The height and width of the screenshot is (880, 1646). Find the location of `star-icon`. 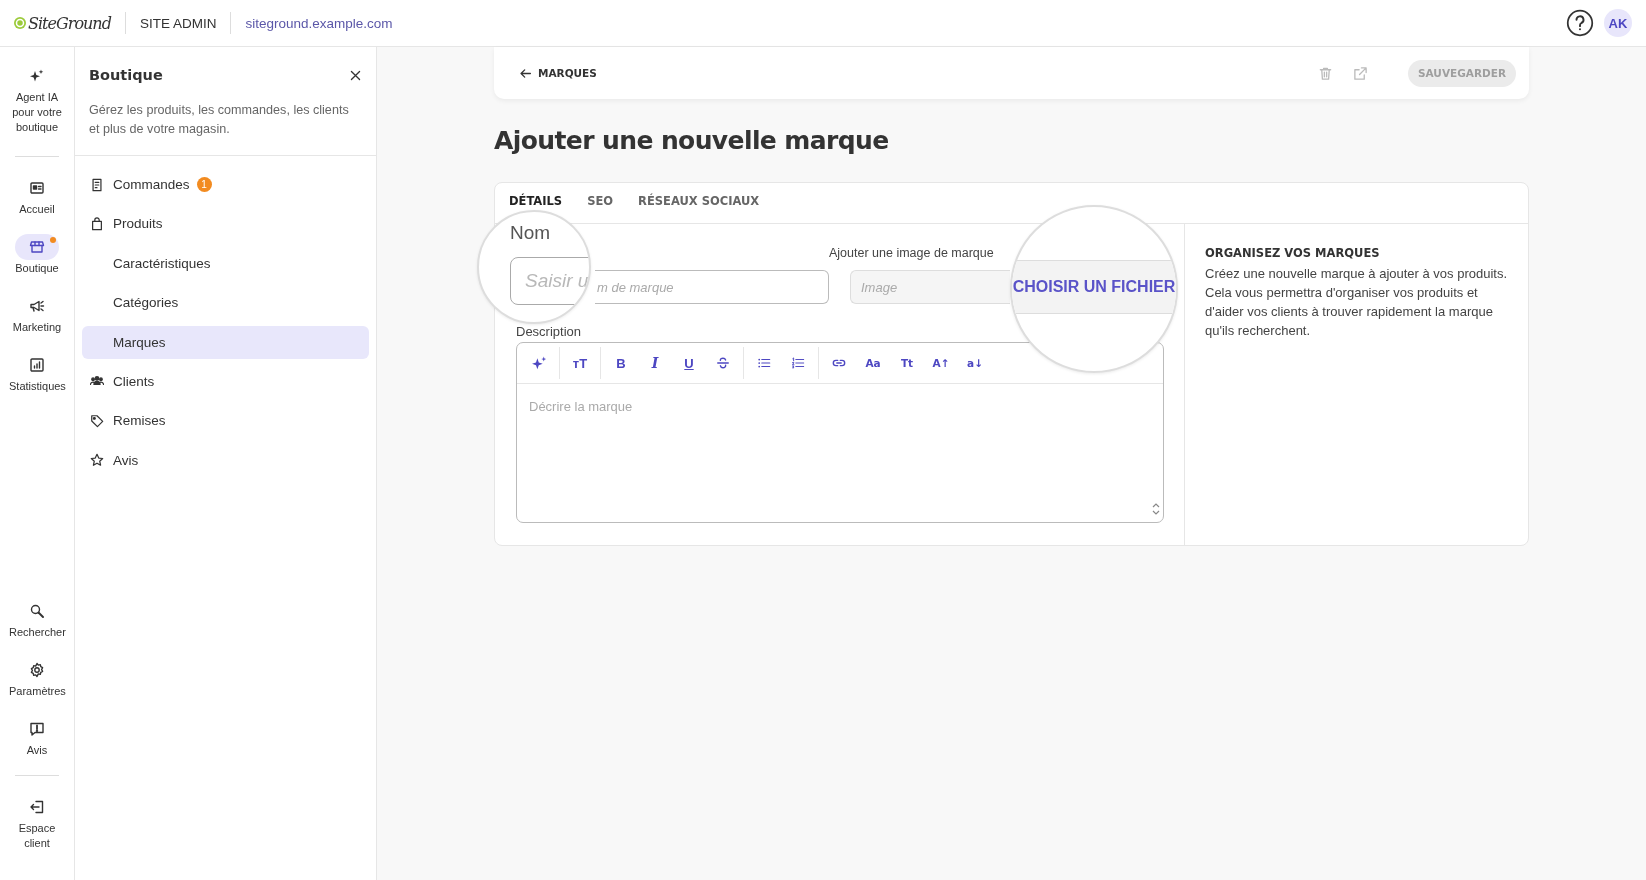

star-icon is located at coordinates (97, 460).